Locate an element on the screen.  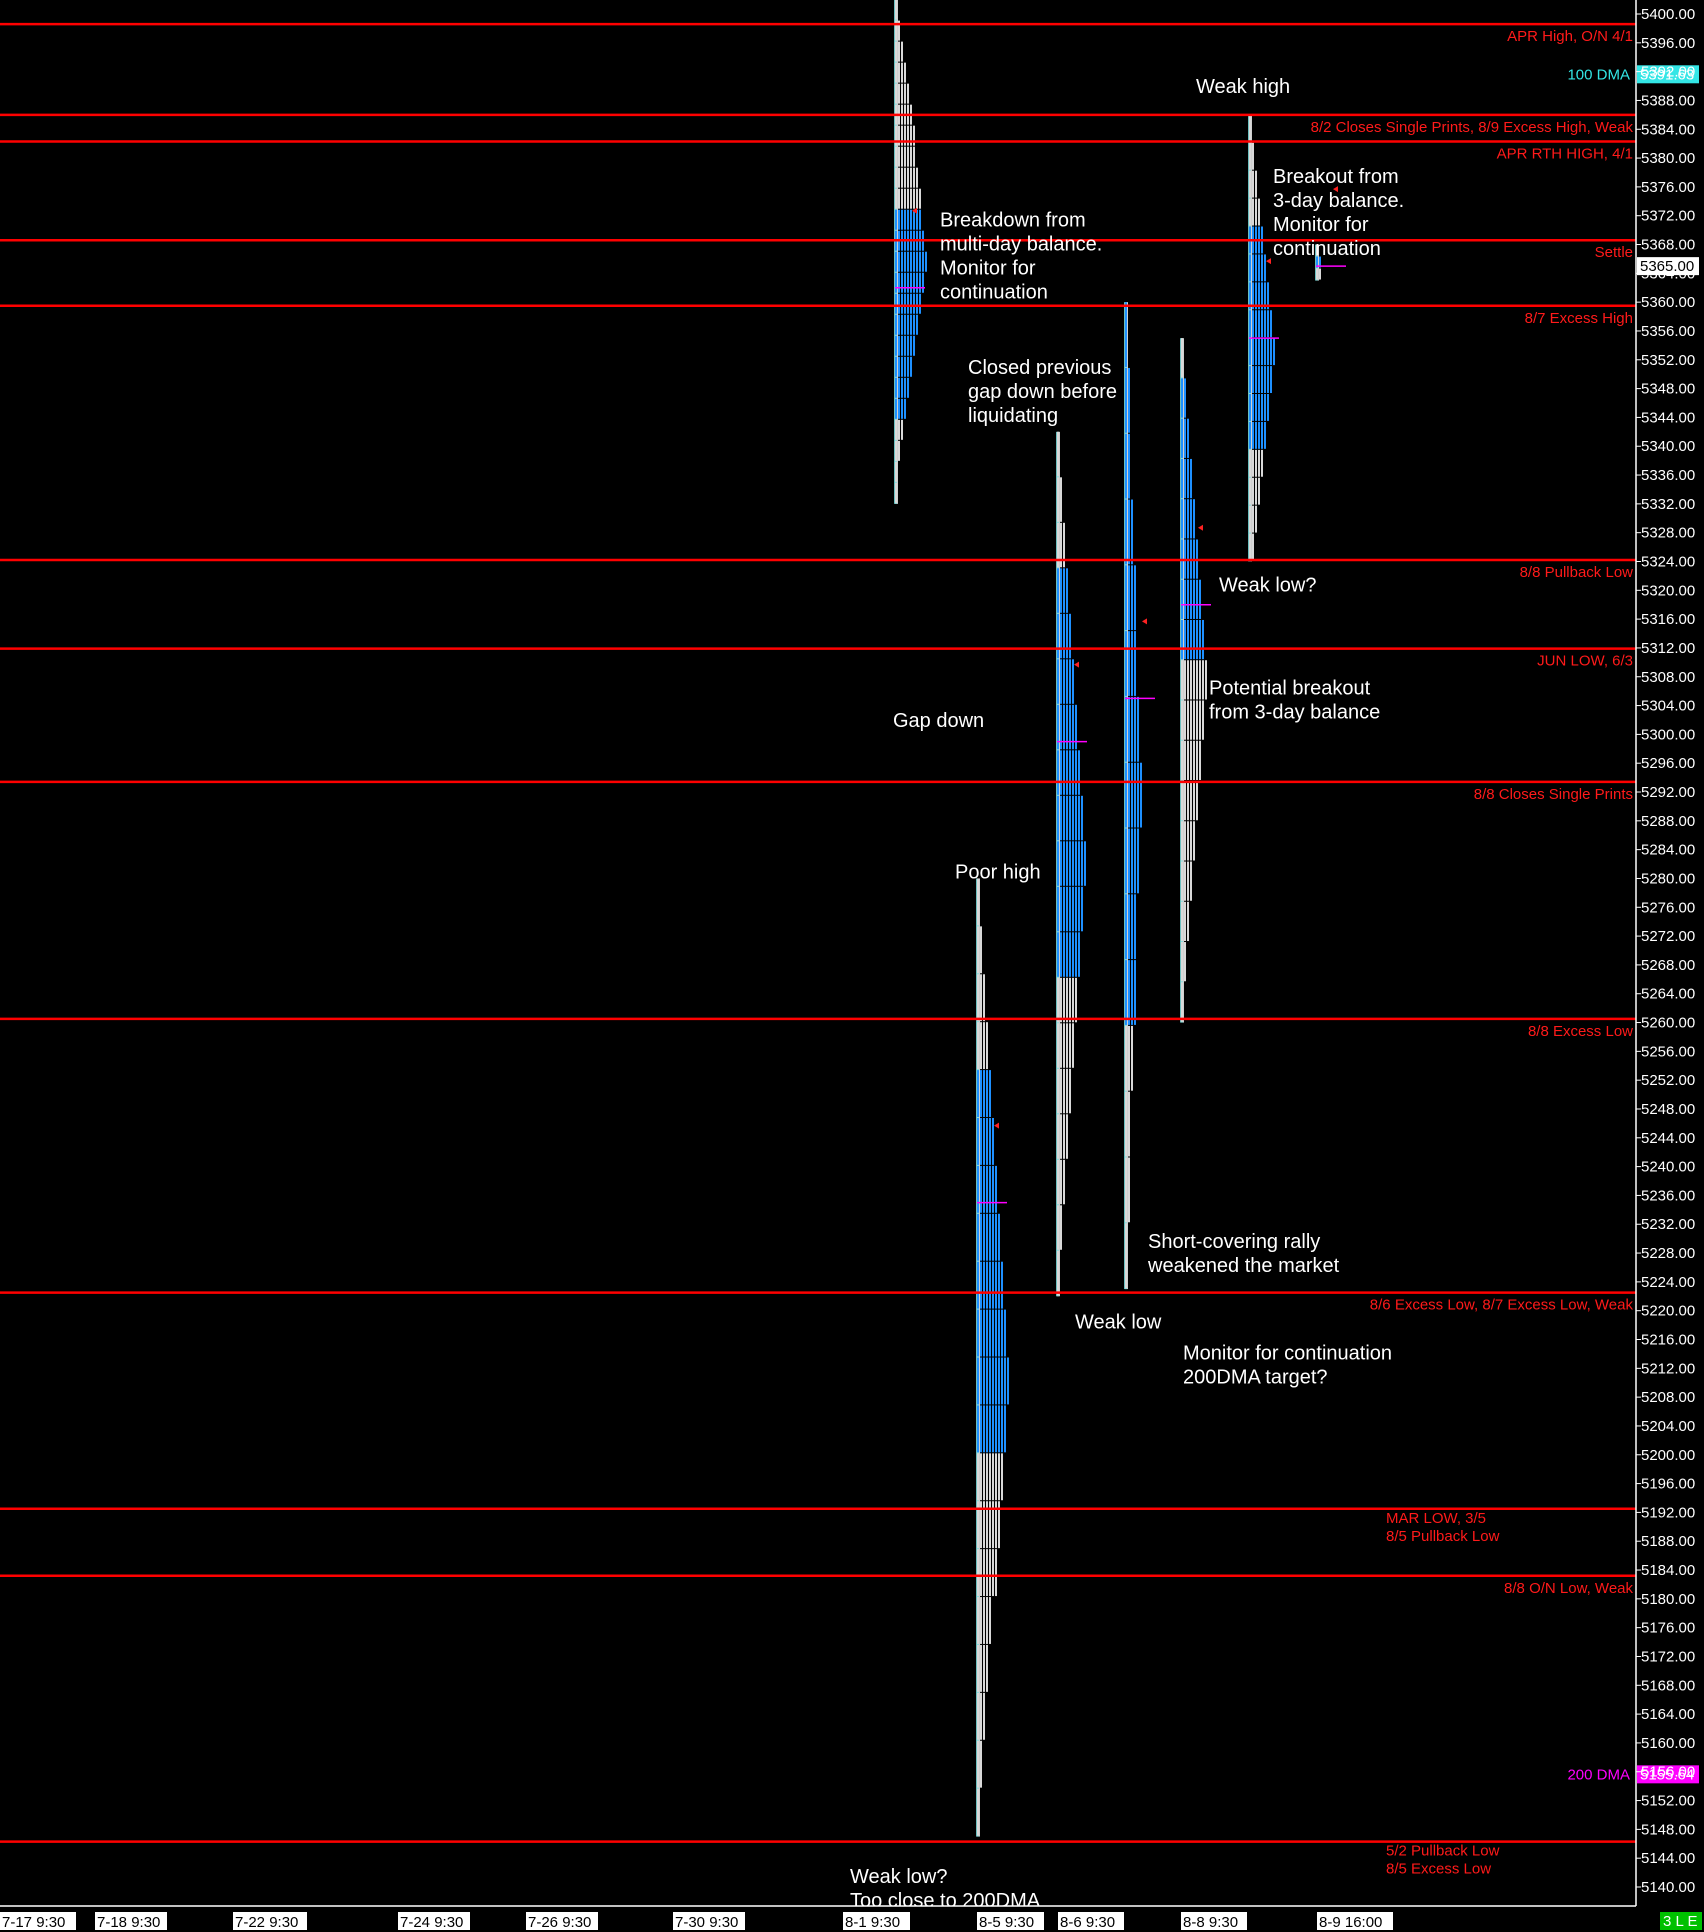
price-tick-label: 5212.00 is located at coordinates (1668, 1368).